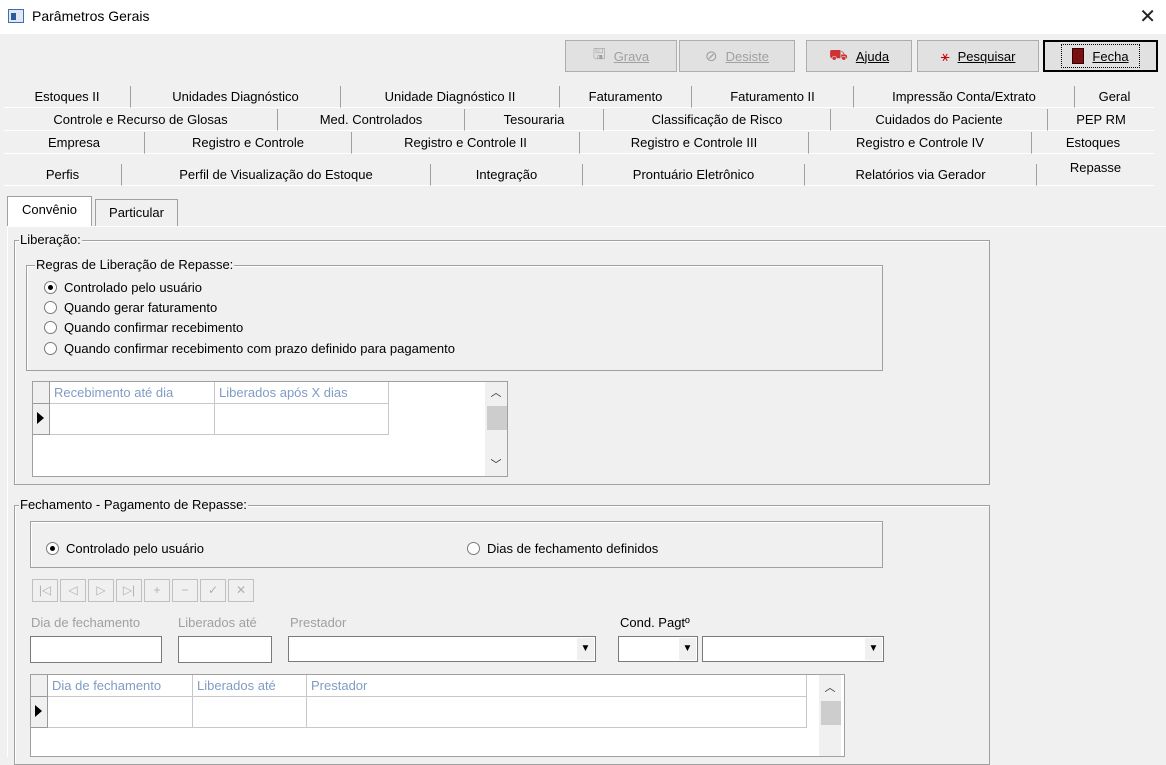  What do you see at coordinates (920, 143) in the screenshot?
I see `tab-registro-controle-iv: Registro e Controle IV` at bounding box center [920, 143].